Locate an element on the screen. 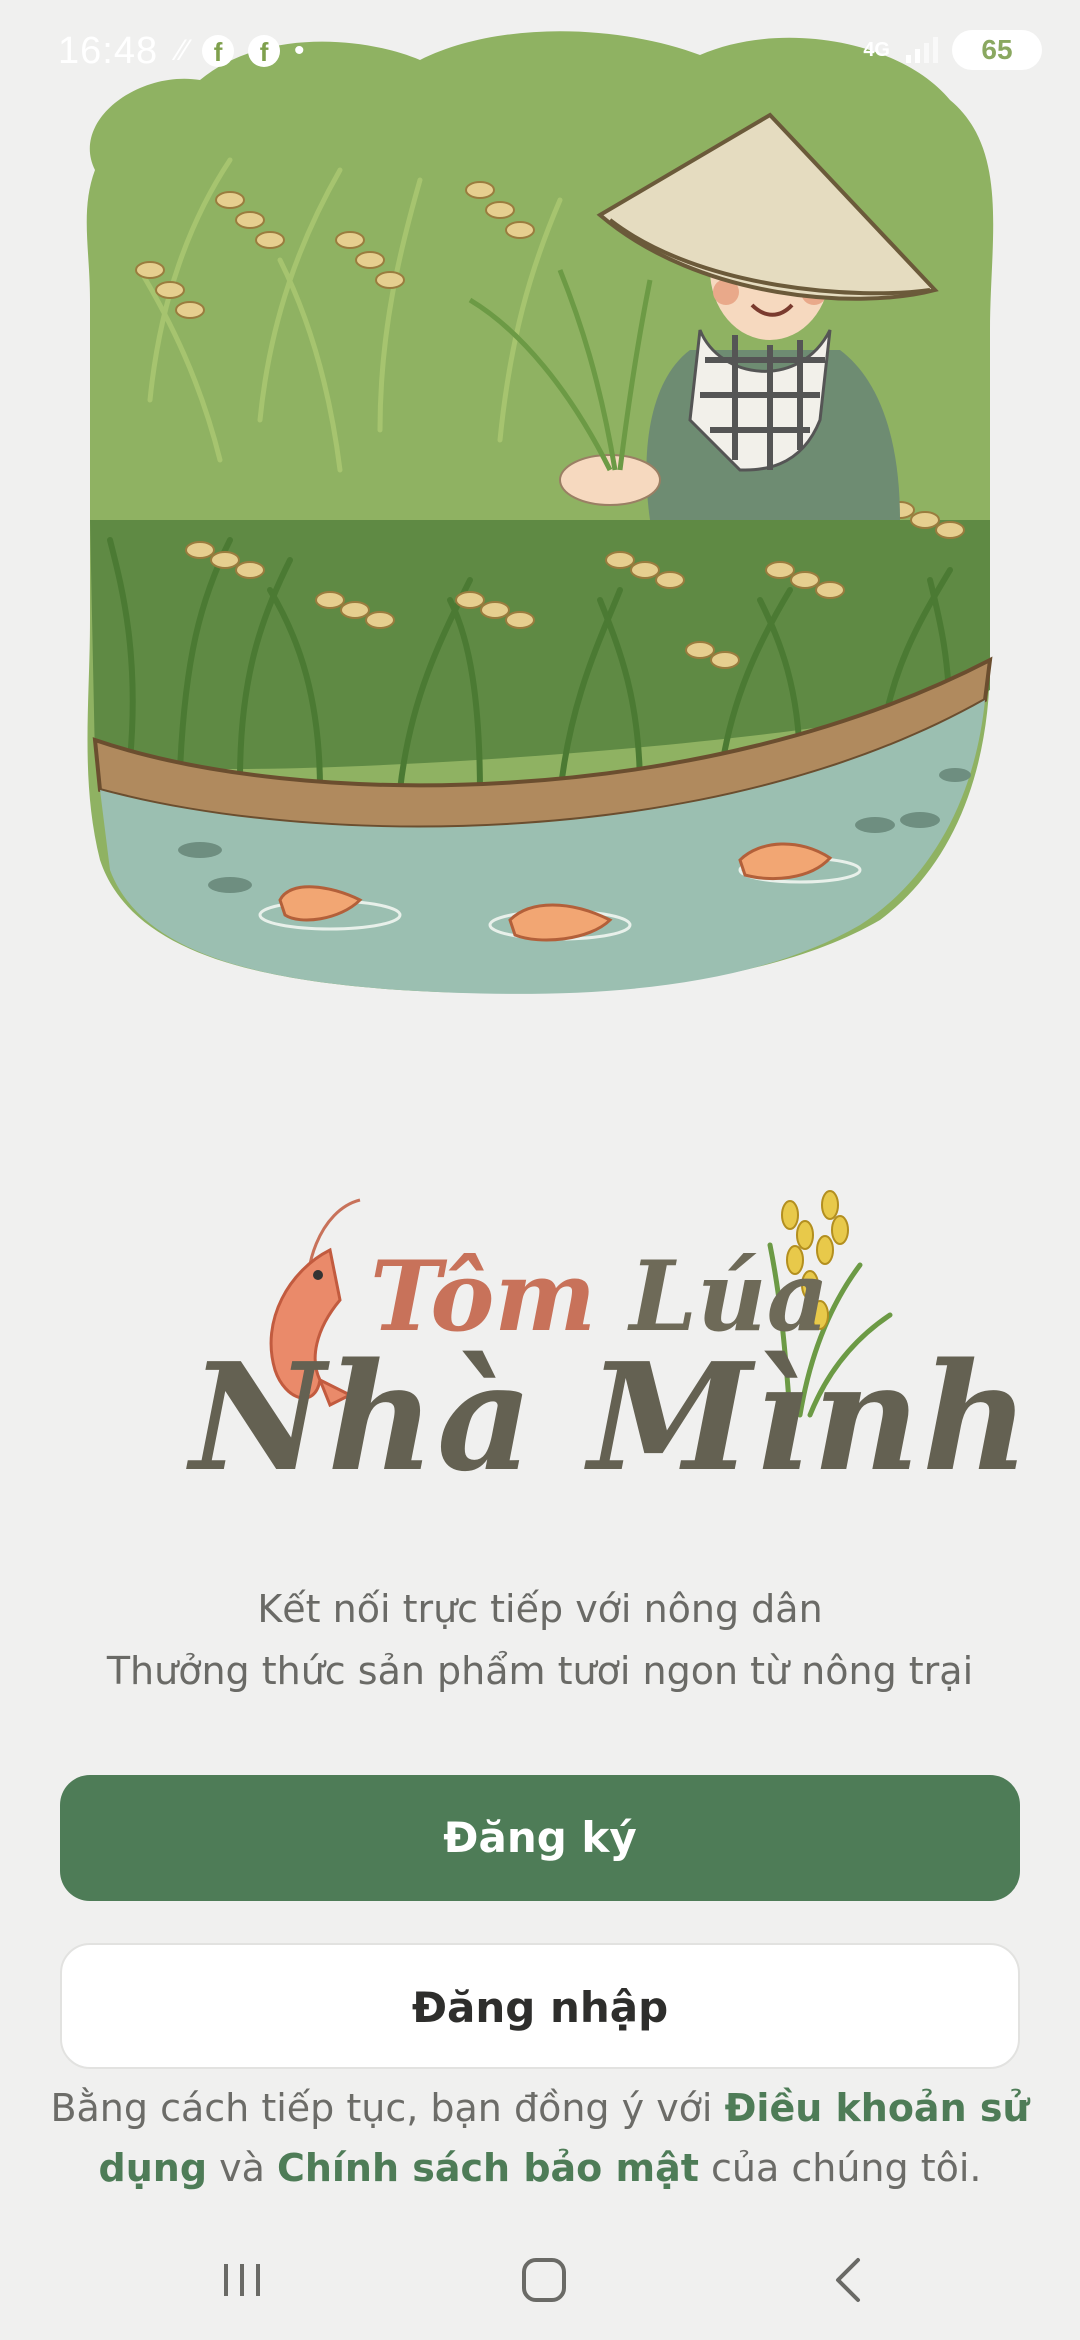 The image size is (1080, 2340). back-icon is located at coordinates (848, 2280).